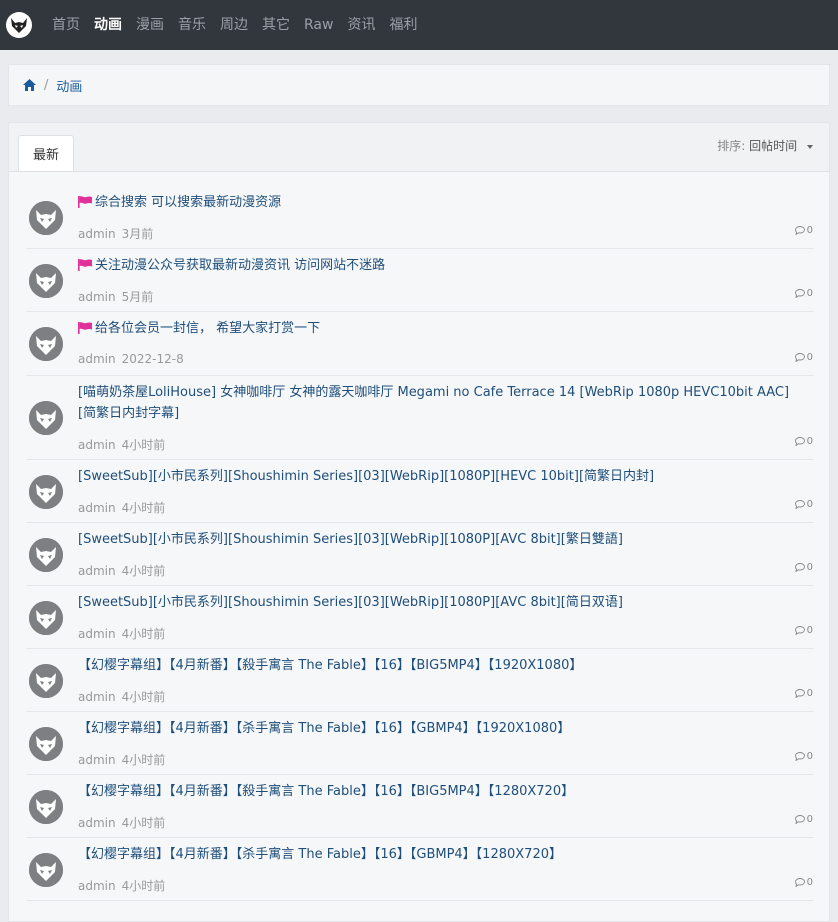 The width and height of the screenshot is (838, 922). What do you see at coordinates (420, 280) in the screenshot?
I see `thread-row: 关注动漫公众号获取最新动漫资讯 访问网站不迷路 admin 5月前 0` at bounding box center [420, 280].